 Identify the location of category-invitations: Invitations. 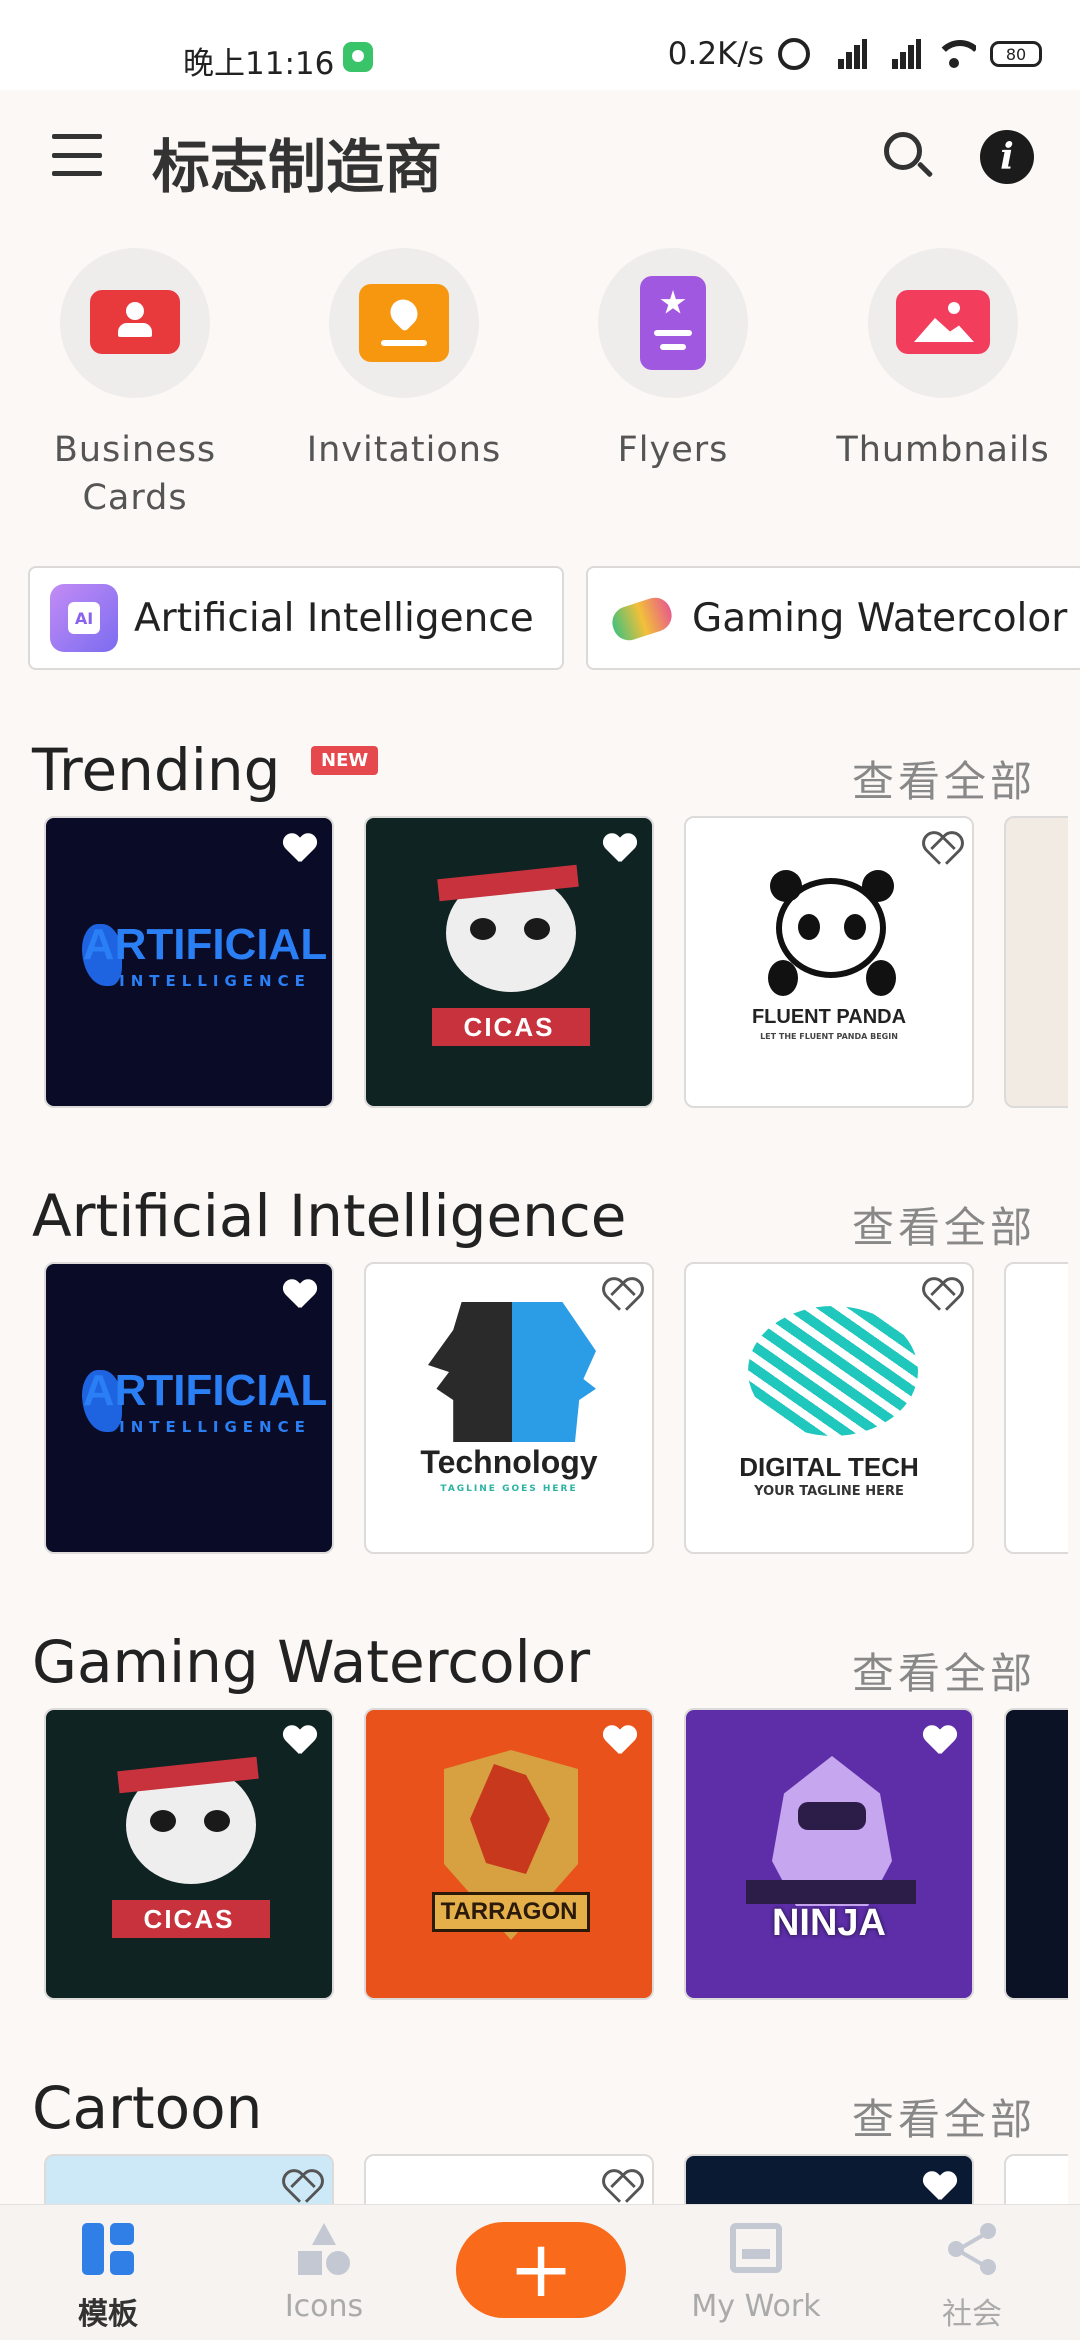
(404, 361).